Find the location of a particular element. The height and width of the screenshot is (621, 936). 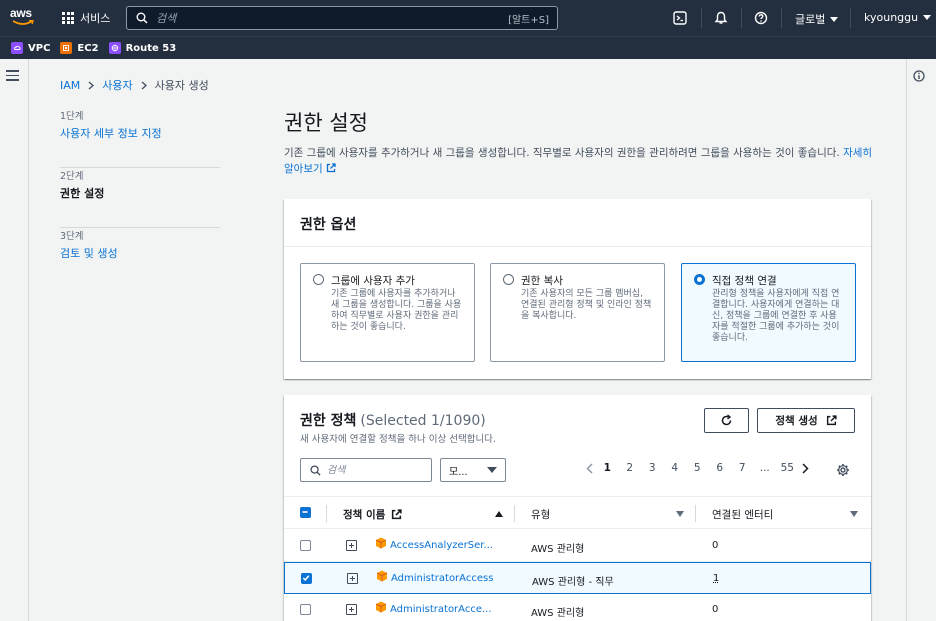

favorite-ec2: EC2 is located at coordinates (79, 48).